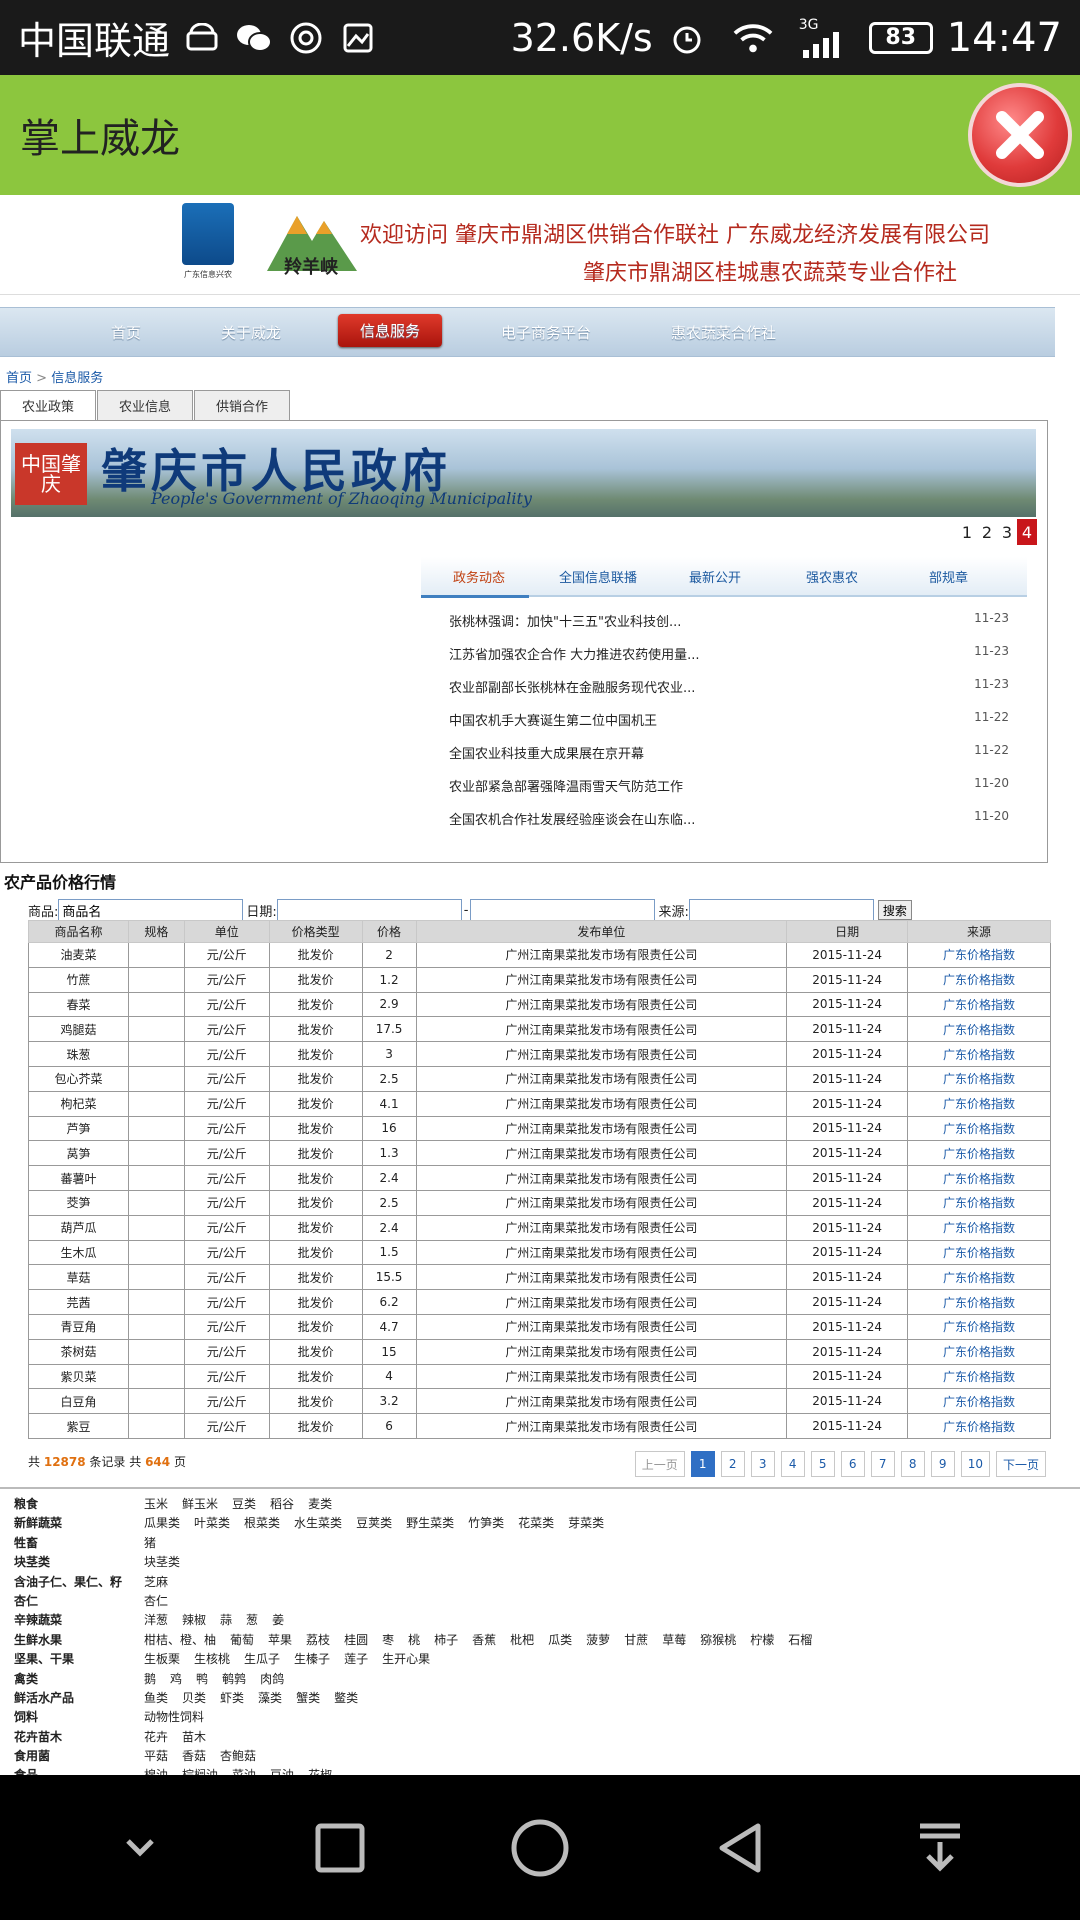 The image size is (1080, 1920). I want to click on home-icon, so click(540, 1848).